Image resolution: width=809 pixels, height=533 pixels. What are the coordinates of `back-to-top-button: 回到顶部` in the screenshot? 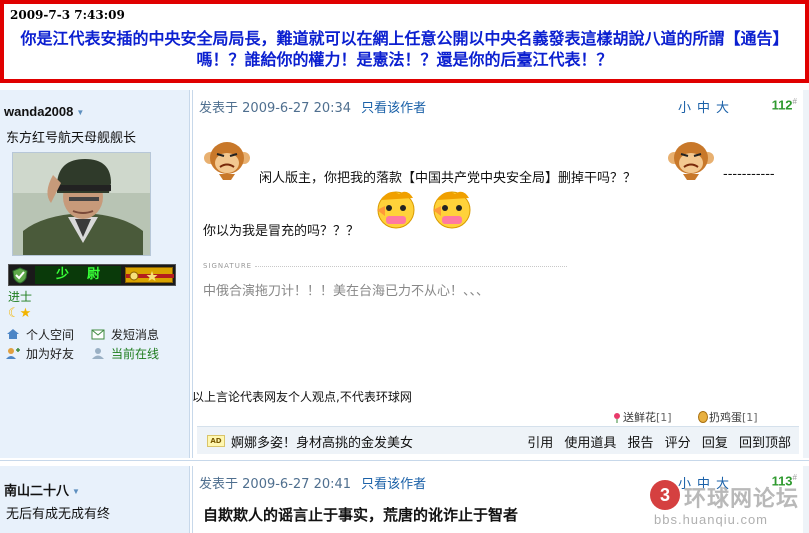 It's located at (765, 443).